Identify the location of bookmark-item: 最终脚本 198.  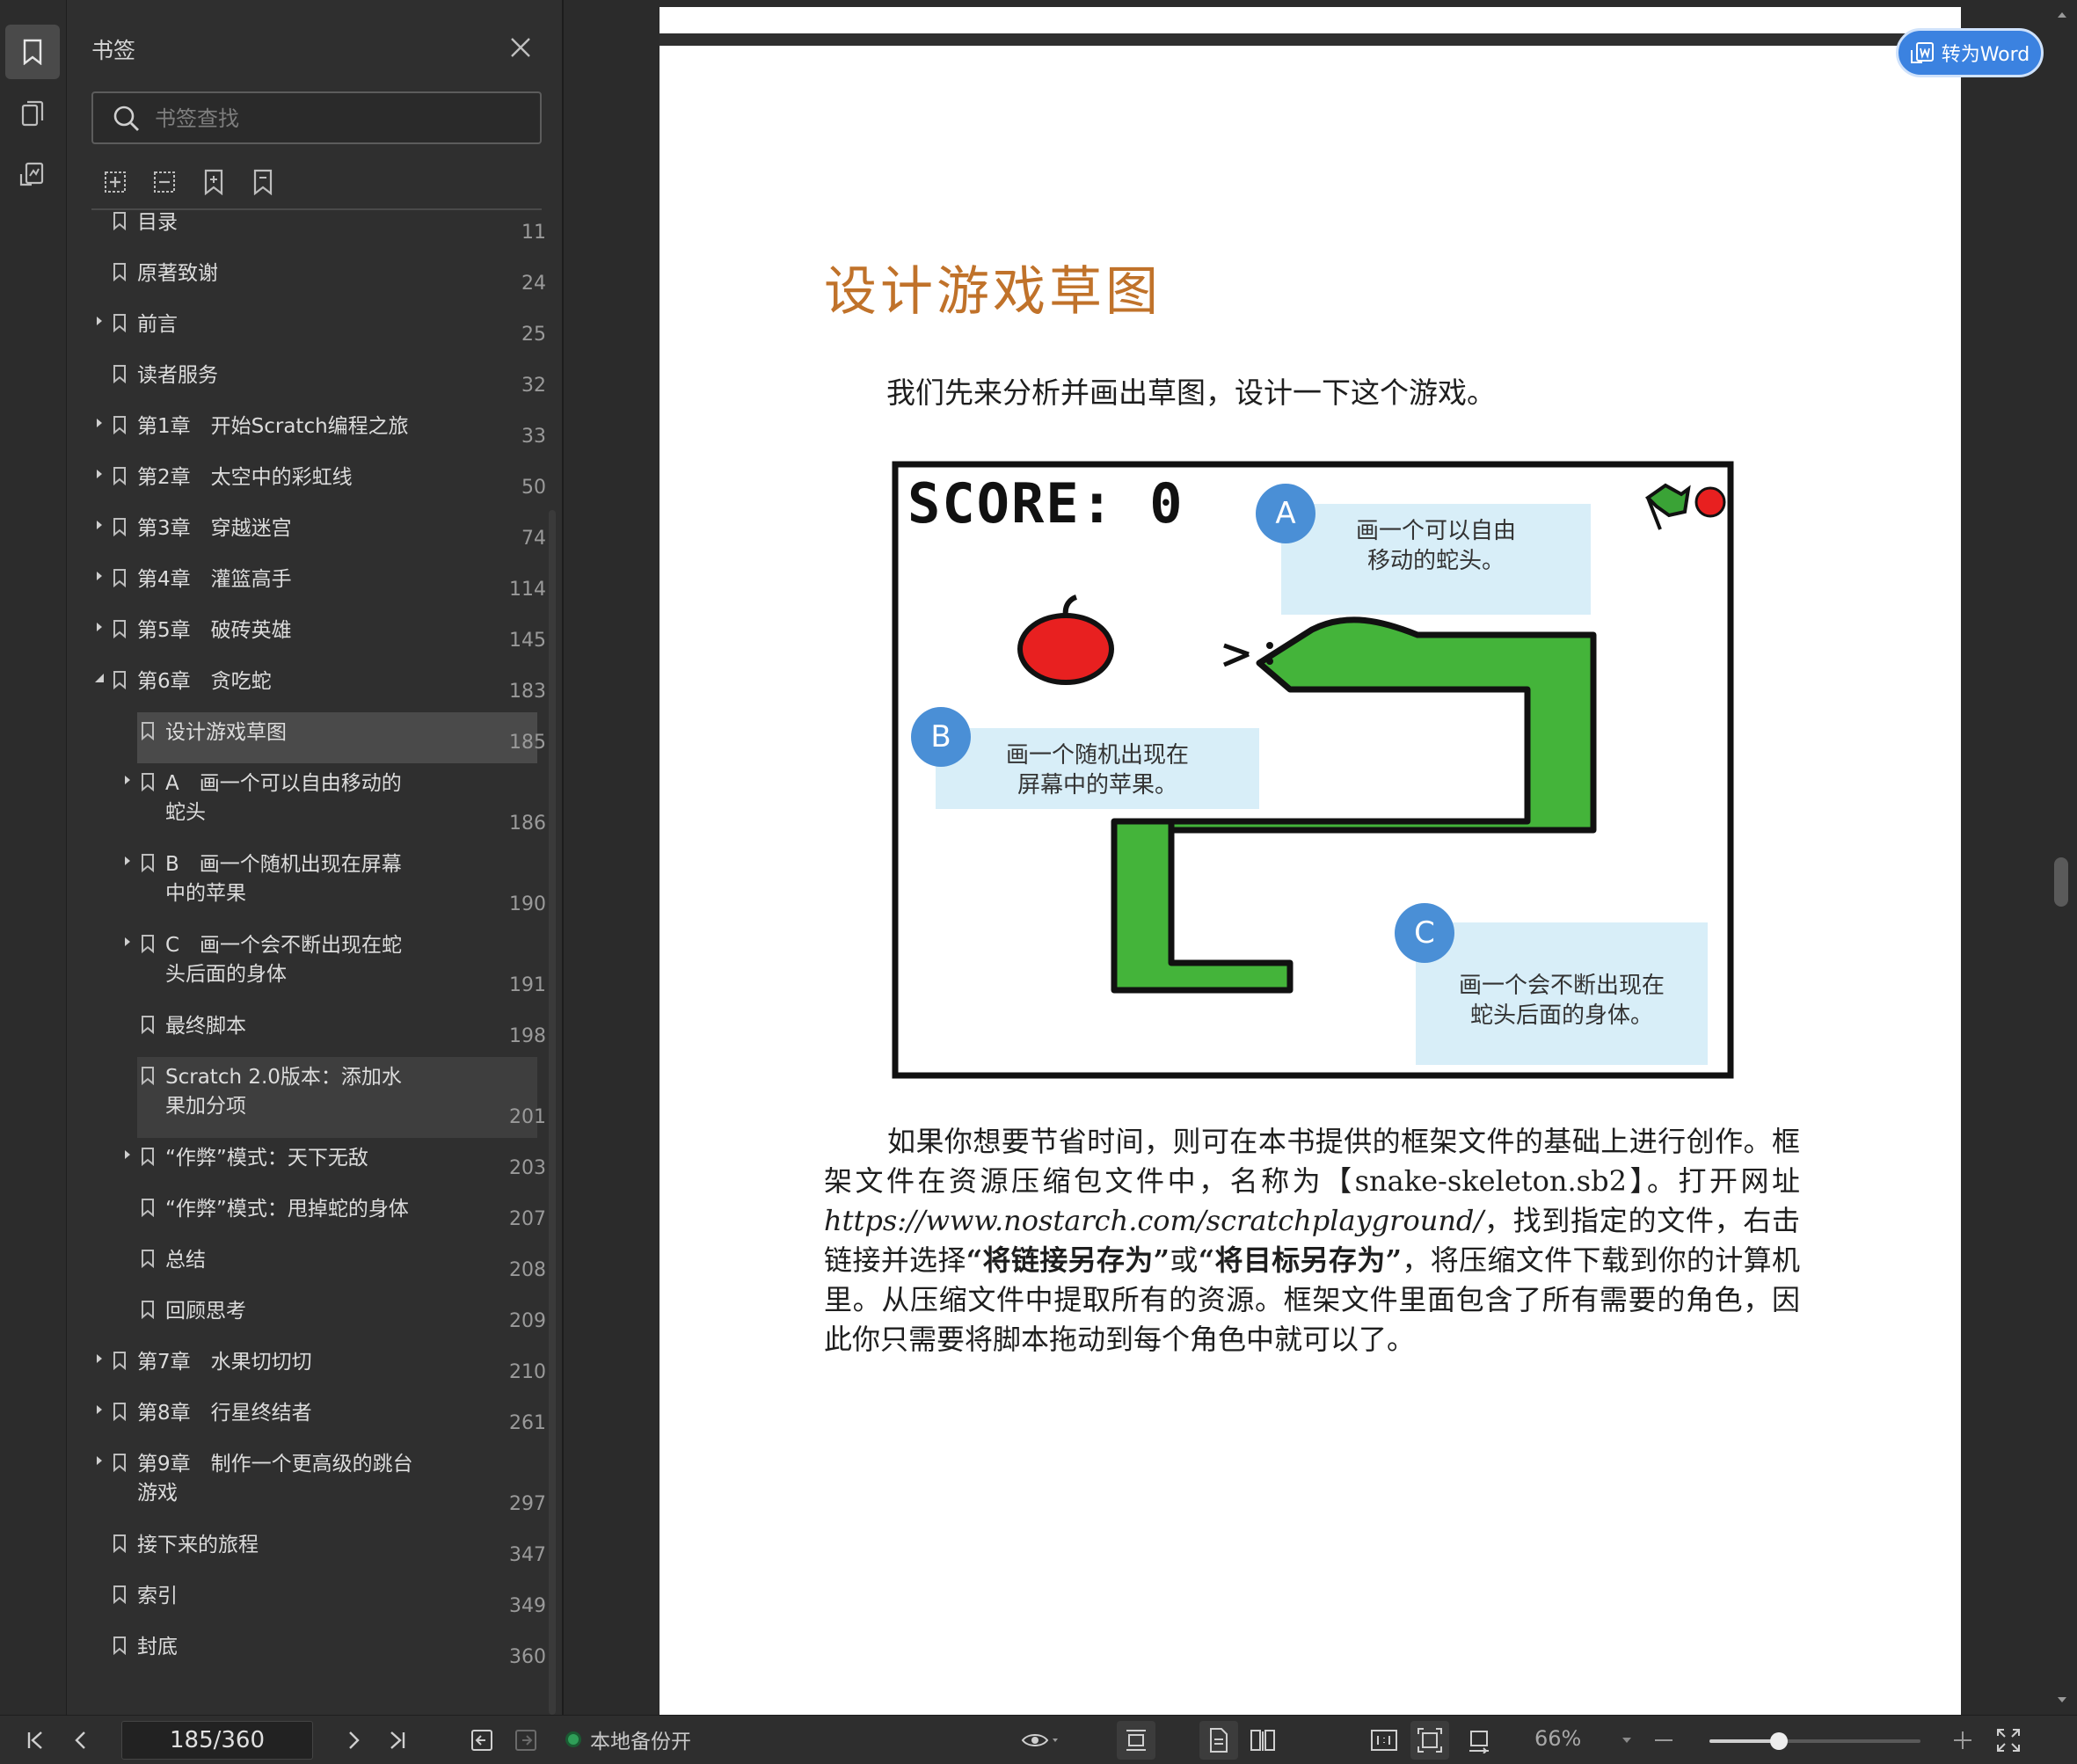
(306, 1031).